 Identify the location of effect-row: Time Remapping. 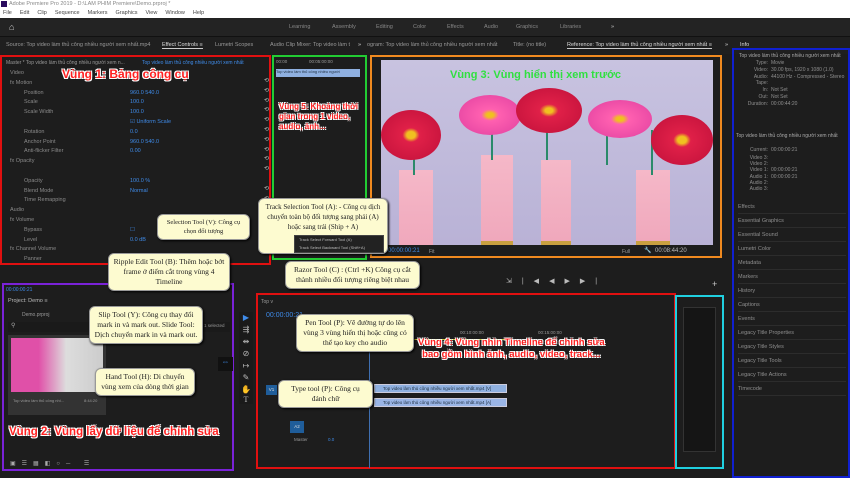
(70, 200).